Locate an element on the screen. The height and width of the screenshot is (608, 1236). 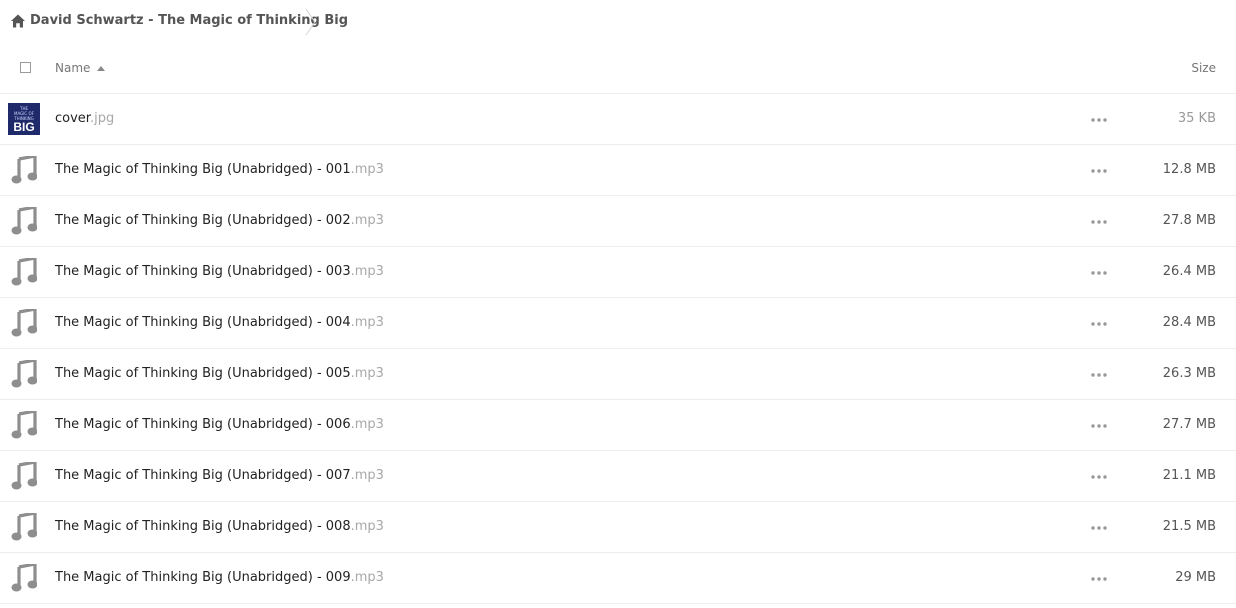
file-size: 35 KB is located at coordinates (1196, 118).